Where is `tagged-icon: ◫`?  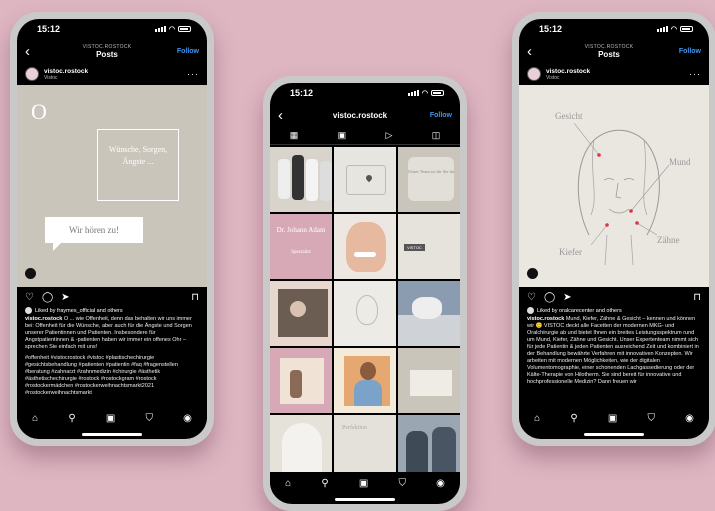 tagged-icon: ◫ is located at coordinates (436, 135).